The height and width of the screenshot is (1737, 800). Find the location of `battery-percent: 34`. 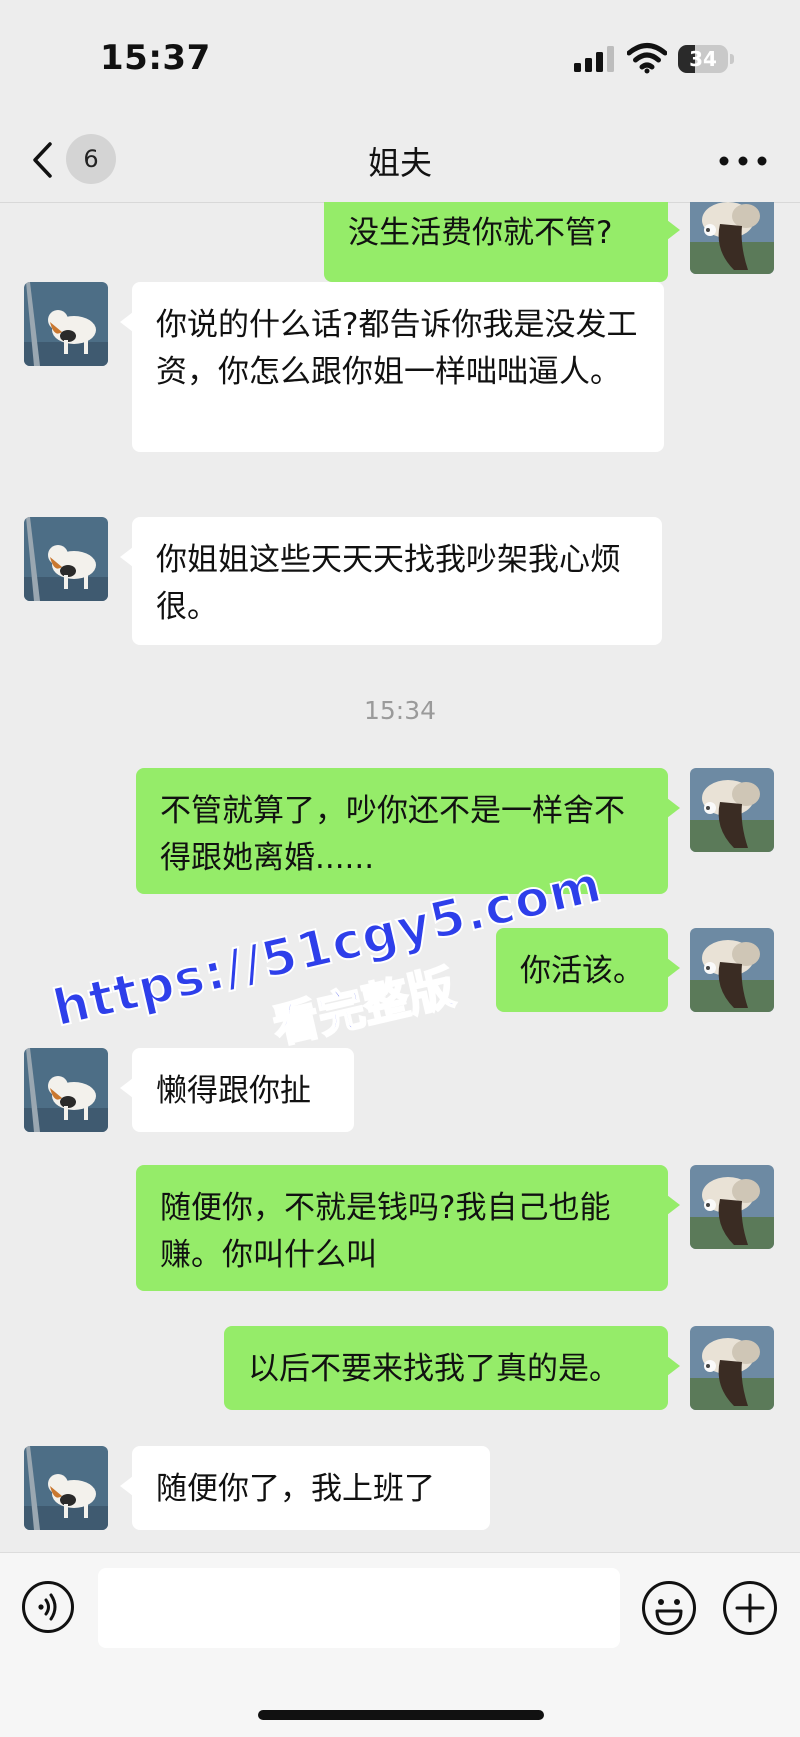

battery-percent: 34 is located at coordinates (703, 59).